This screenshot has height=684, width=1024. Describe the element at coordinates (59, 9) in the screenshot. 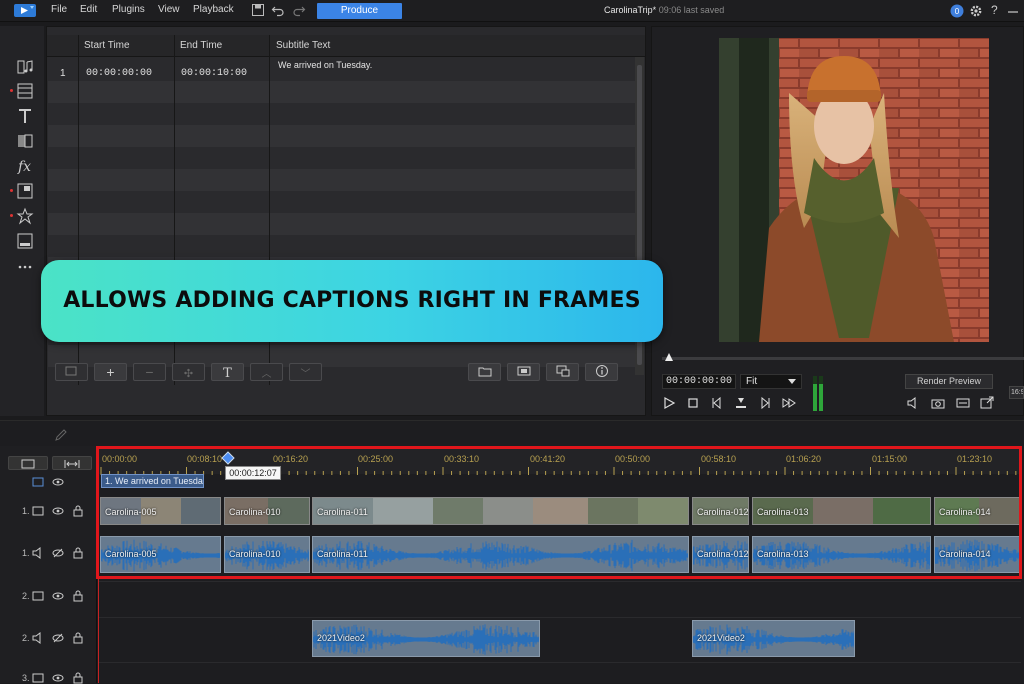

I see `menu-file: File` at that location.